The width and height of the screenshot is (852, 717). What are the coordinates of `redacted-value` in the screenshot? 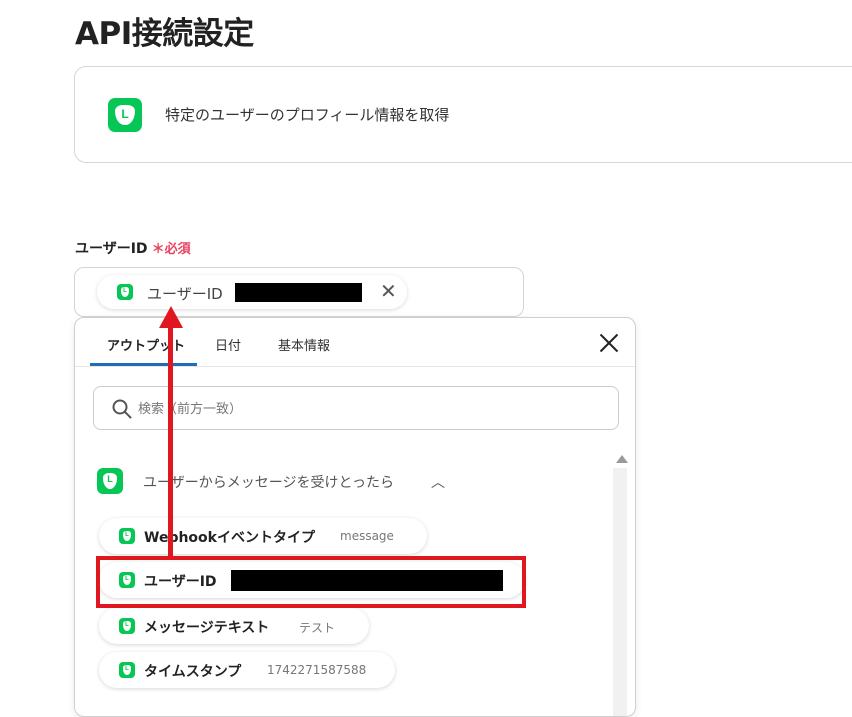 It's located at (298, 292).